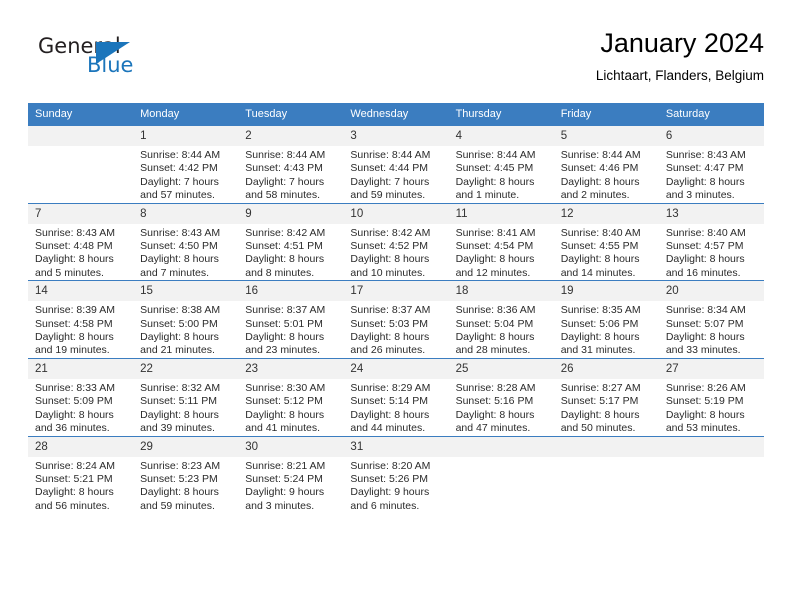  I want to click on day-number: 12, so click(606, 213).